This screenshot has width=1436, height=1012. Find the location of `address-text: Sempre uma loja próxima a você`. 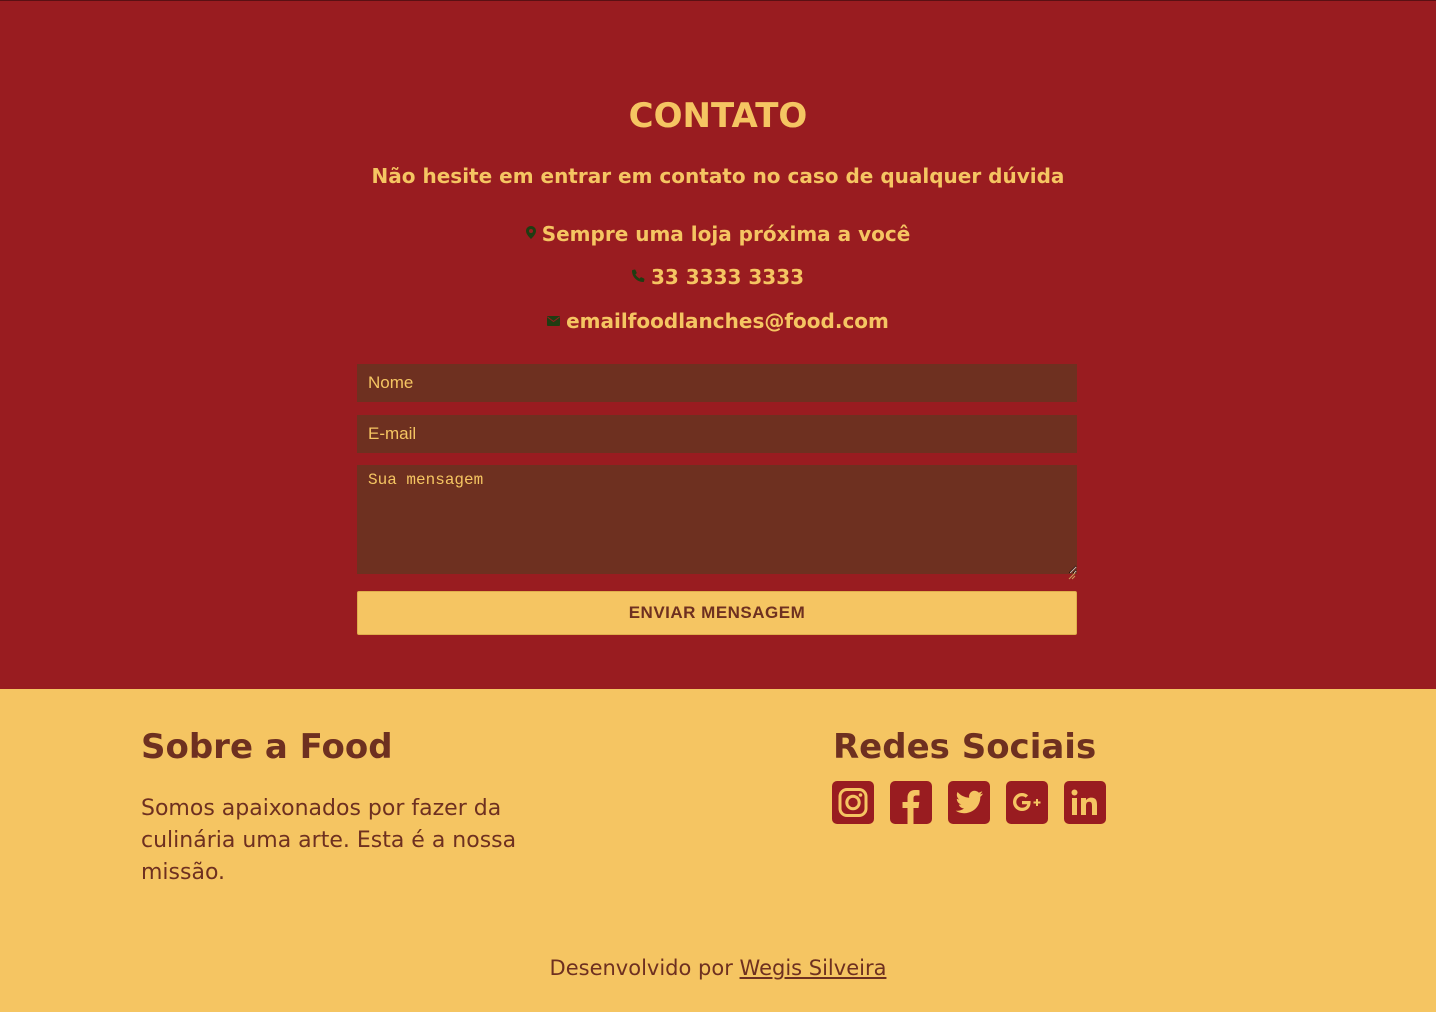

address-text: Sempre uma loja próxima a você is located at coordinates (726, 234).